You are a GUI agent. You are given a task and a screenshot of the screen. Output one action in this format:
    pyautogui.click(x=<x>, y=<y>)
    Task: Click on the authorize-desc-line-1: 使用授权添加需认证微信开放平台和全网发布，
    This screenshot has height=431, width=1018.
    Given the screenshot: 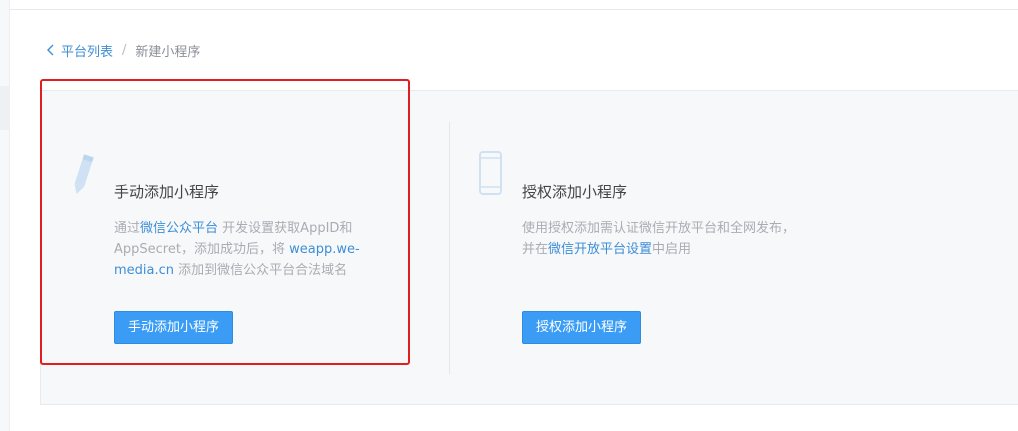 What is the action you would take?
    pyautogui.click(x=659, y=228)
    